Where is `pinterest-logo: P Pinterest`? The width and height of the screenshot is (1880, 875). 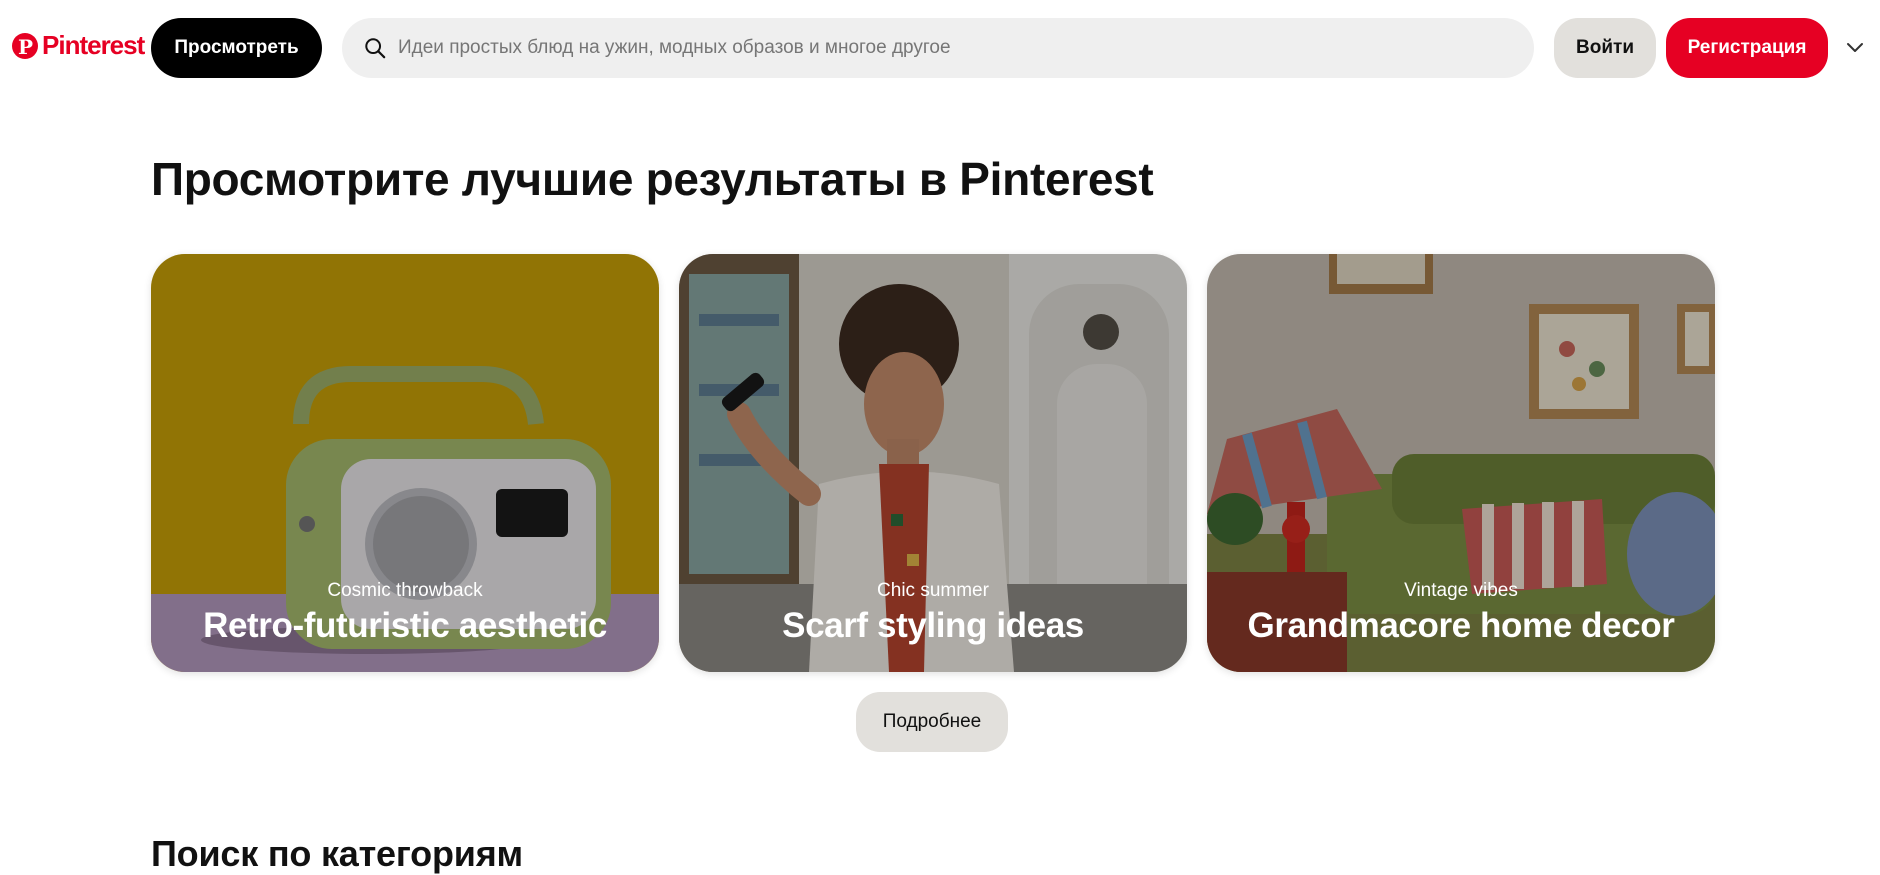
pinterest-logo: P Pinterest is located at coordinates (78, 45).